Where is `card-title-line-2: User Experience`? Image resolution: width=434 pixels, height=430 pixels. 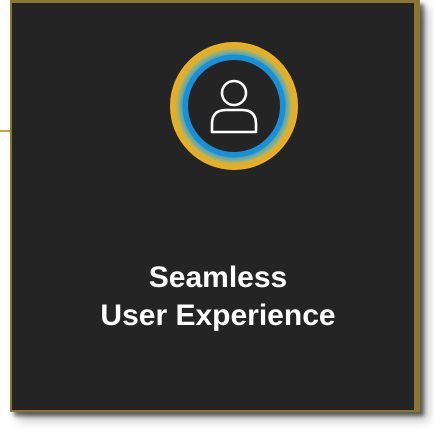
card-title-line-2: User Experience is located at coordinates (218, 315).